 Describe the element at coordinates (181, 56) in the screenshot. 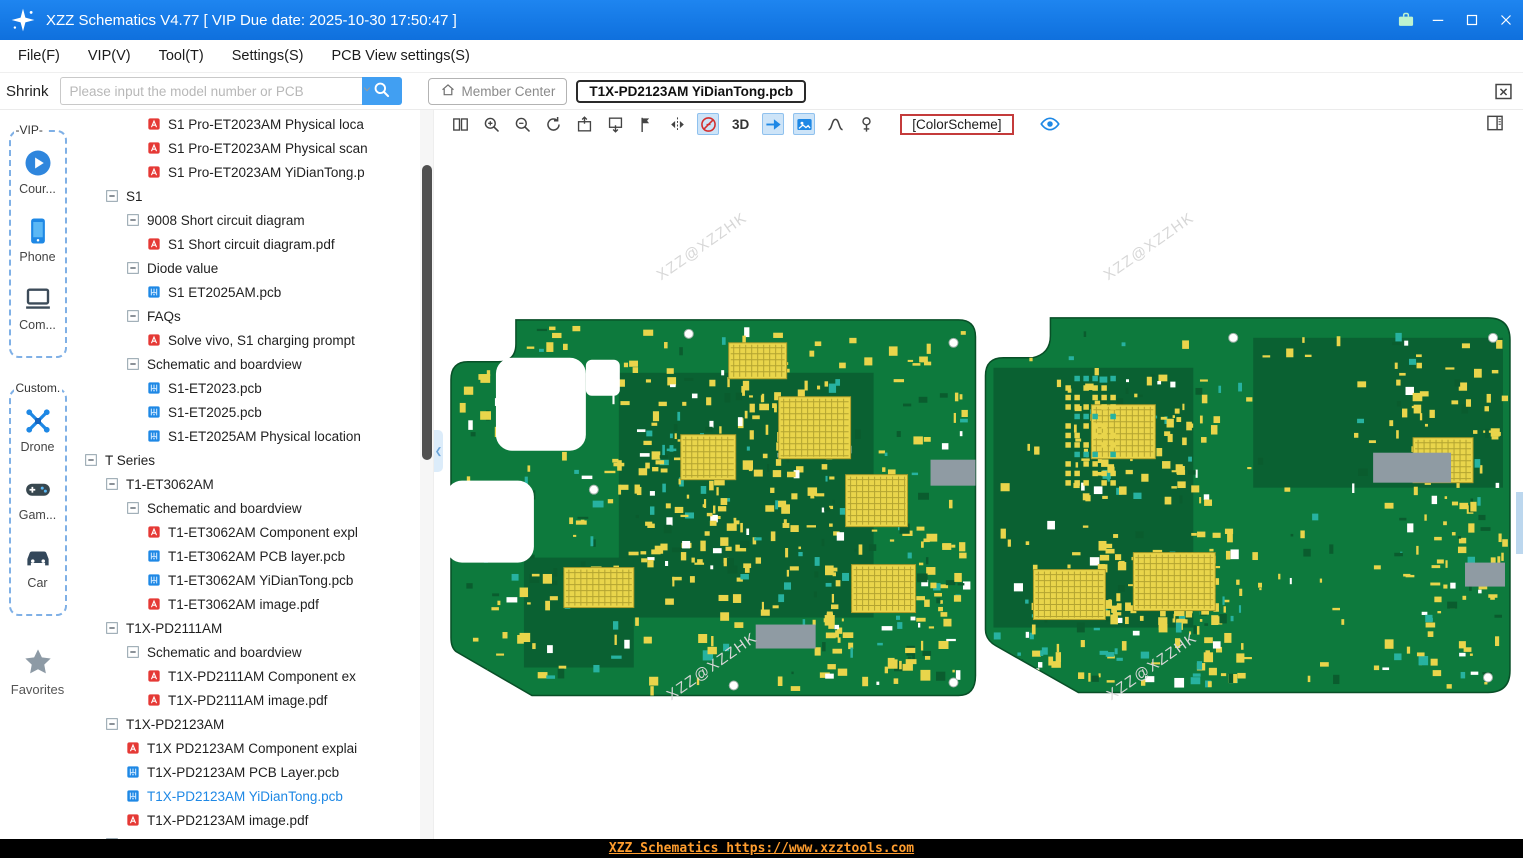

I see `menu-item: Tool(T)` at that location.